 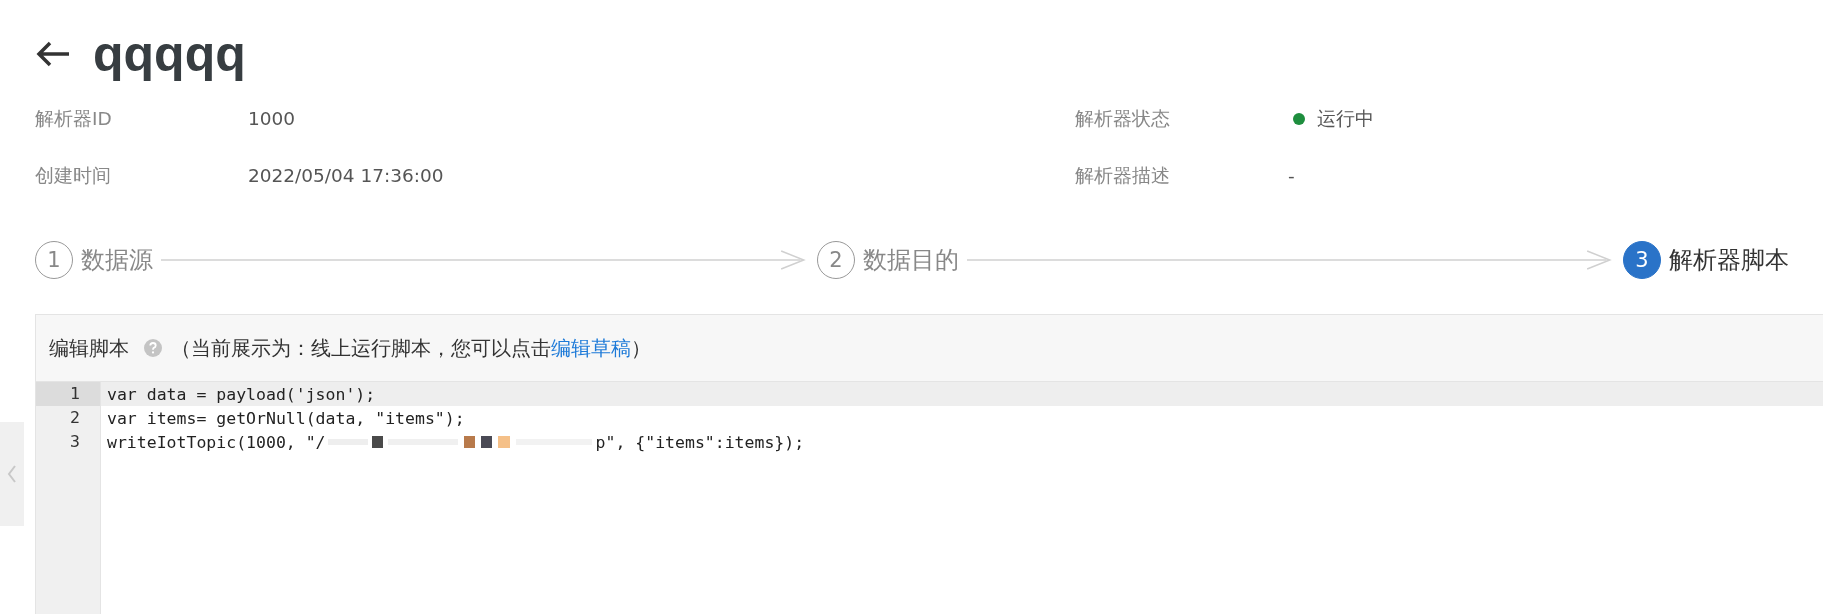 I want to click on help-icon, so click(x=153, y=348).